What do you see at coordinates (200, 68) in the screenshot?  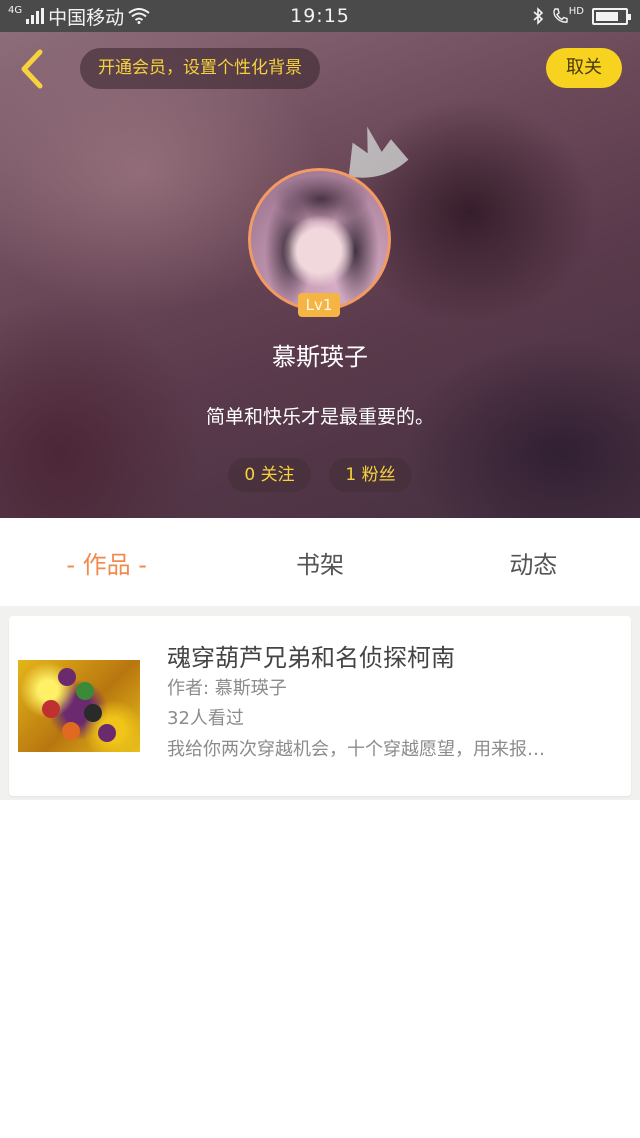 I see `vip-upgrade-banner: 开通会员，设置个性化背景` at bounding box center [200, 68].